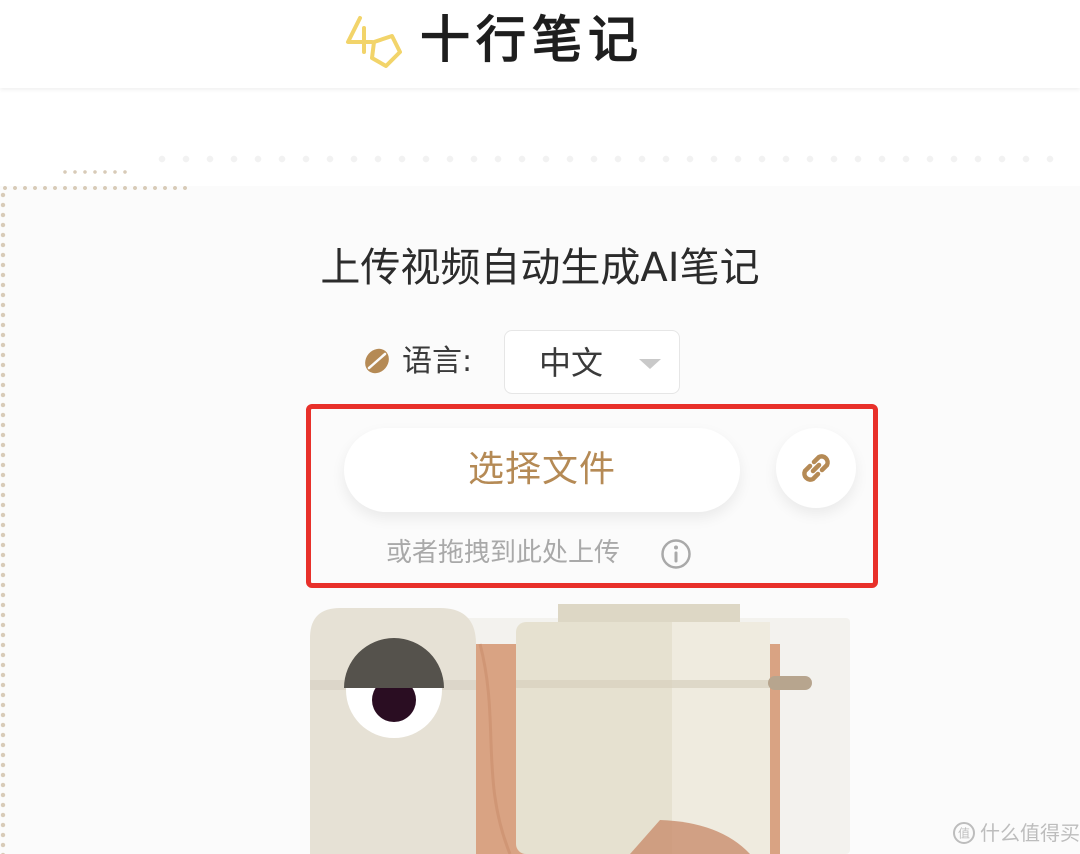 The height and width of the screenshot is (854, 1080). I want to click on highlight-box, so click(592, 496).